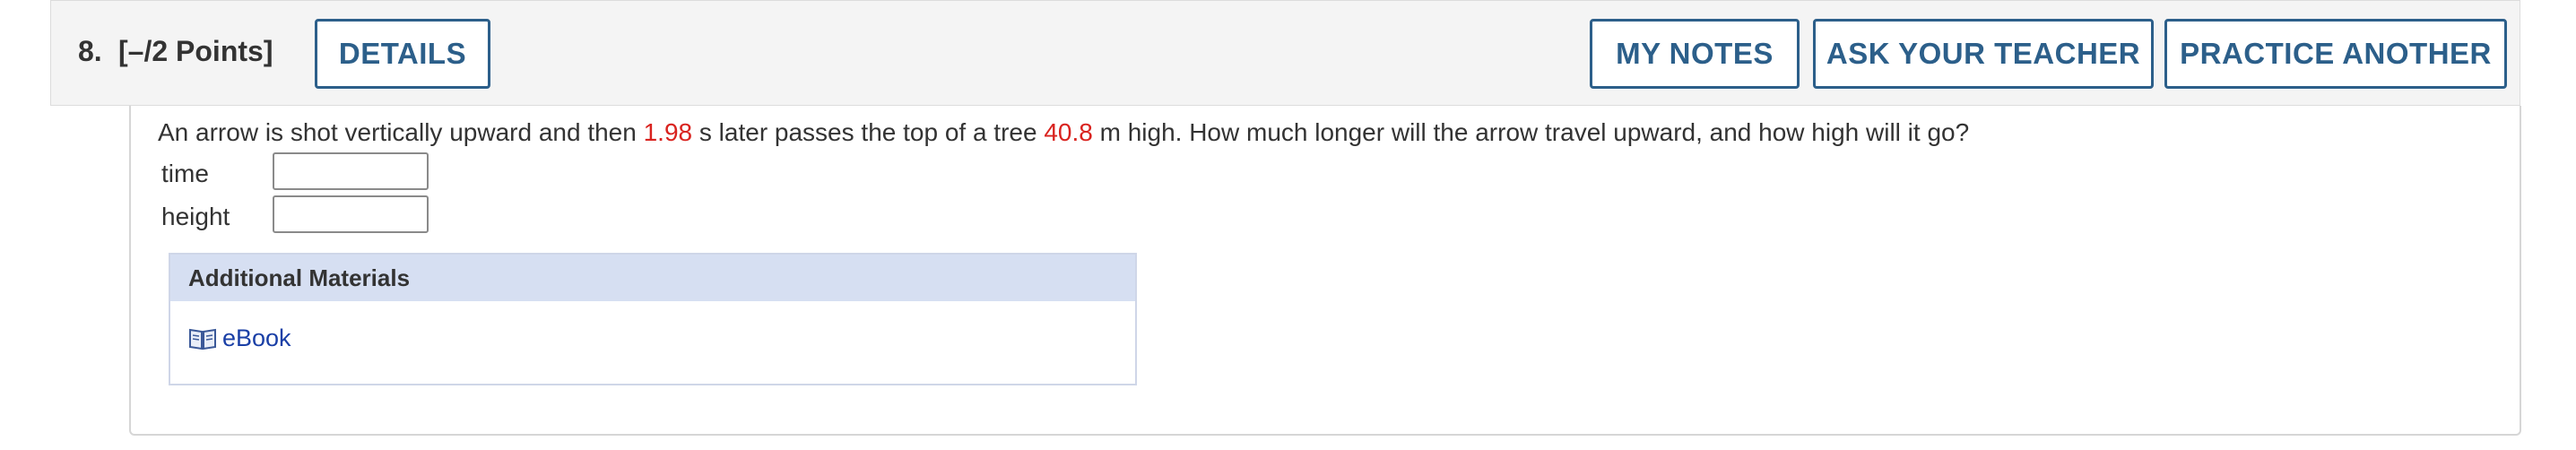 This screenshot has height=450, width=2576. Describe the element at coordinates (185, 174) in the screenshot. I see `time-label: time` at that location.